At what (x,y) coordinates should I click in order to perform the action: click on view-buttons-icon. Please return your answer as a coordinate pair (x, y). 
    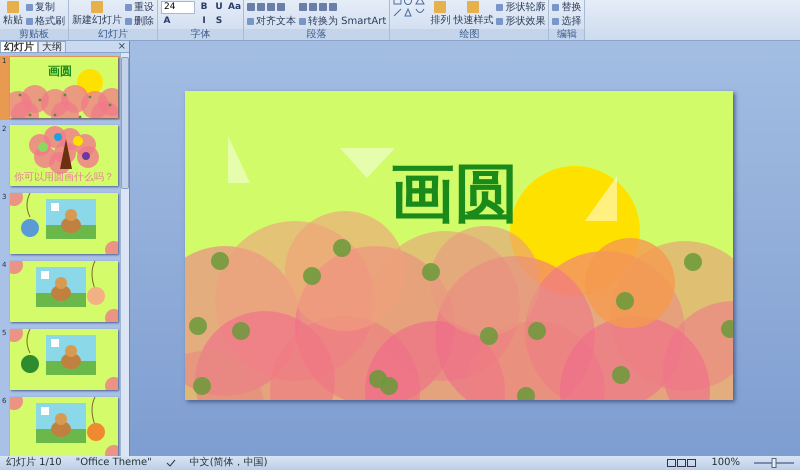
    Looking at the image, I should click on (682, 463).